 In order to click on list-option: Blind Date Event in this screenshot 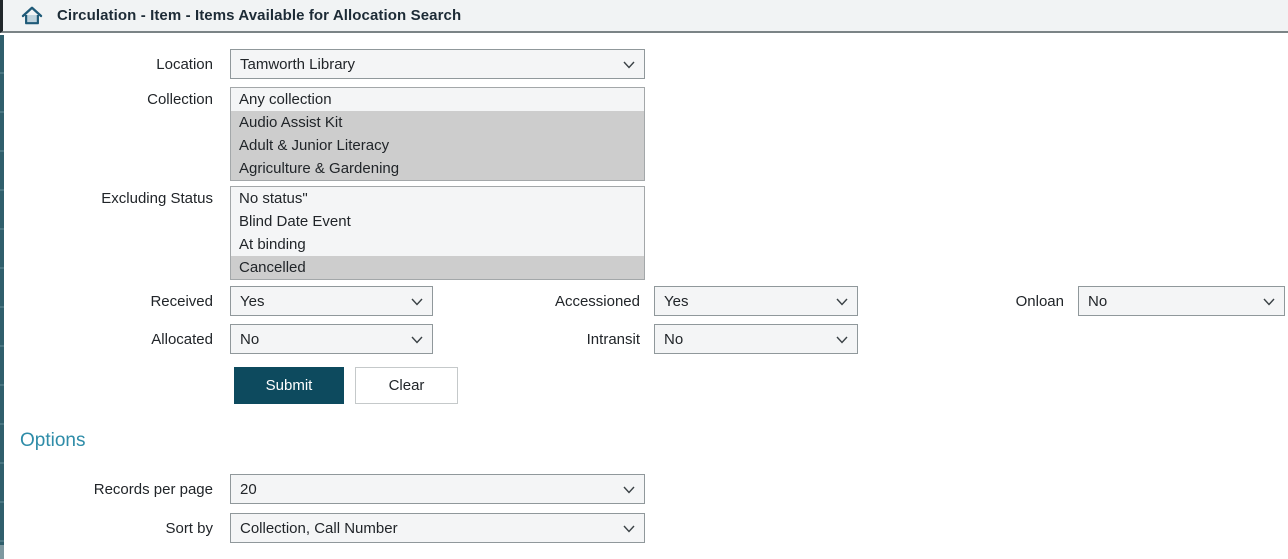, I will do `click(437, 221)`.